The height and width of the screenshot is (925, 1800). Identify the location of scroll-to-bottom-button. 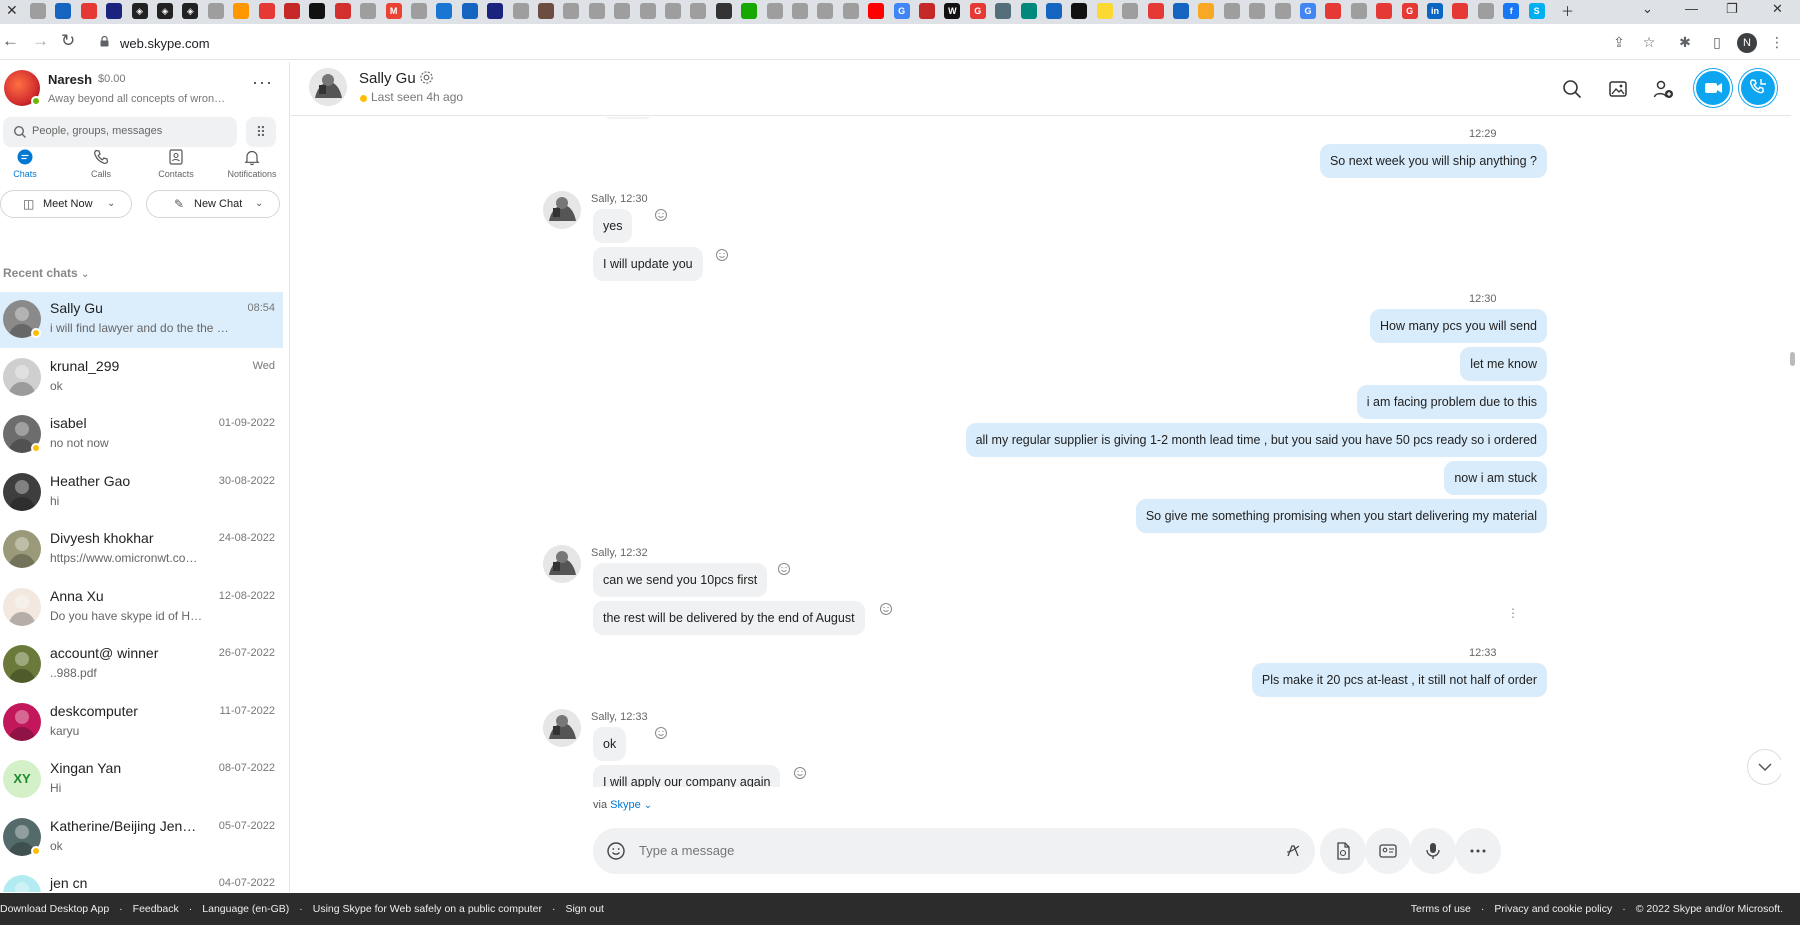
(1764, 767).